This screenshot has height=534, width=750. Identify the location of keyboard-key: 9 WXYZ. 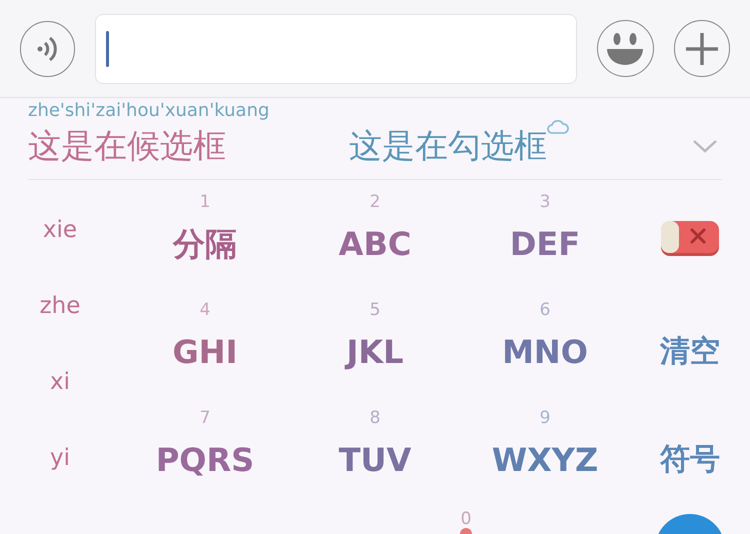
(545, 456).